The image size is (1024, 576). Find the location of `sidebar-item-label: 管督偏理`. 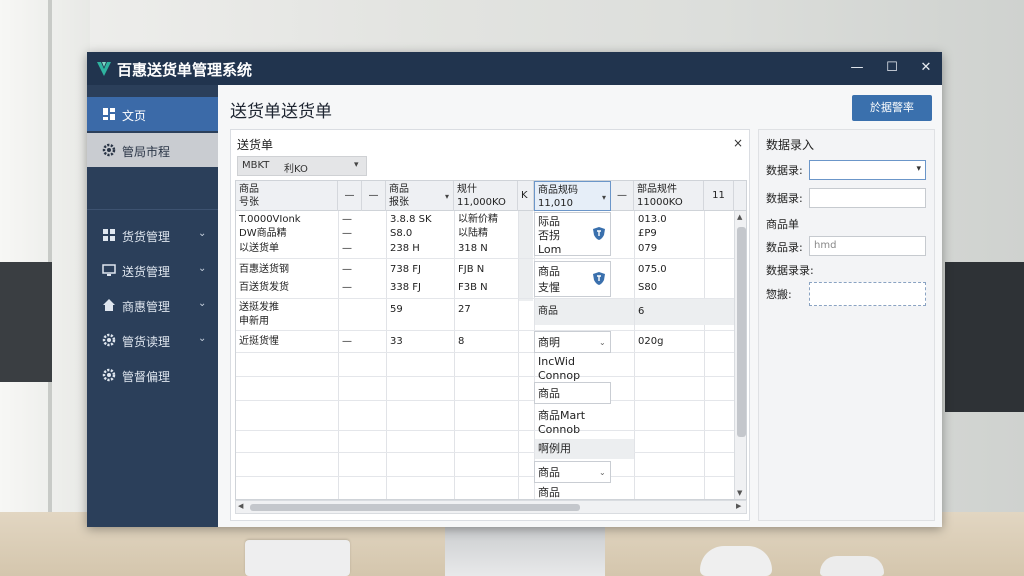

sidebar-item-label: 管督偏理 is located at coordinates (146, 377).